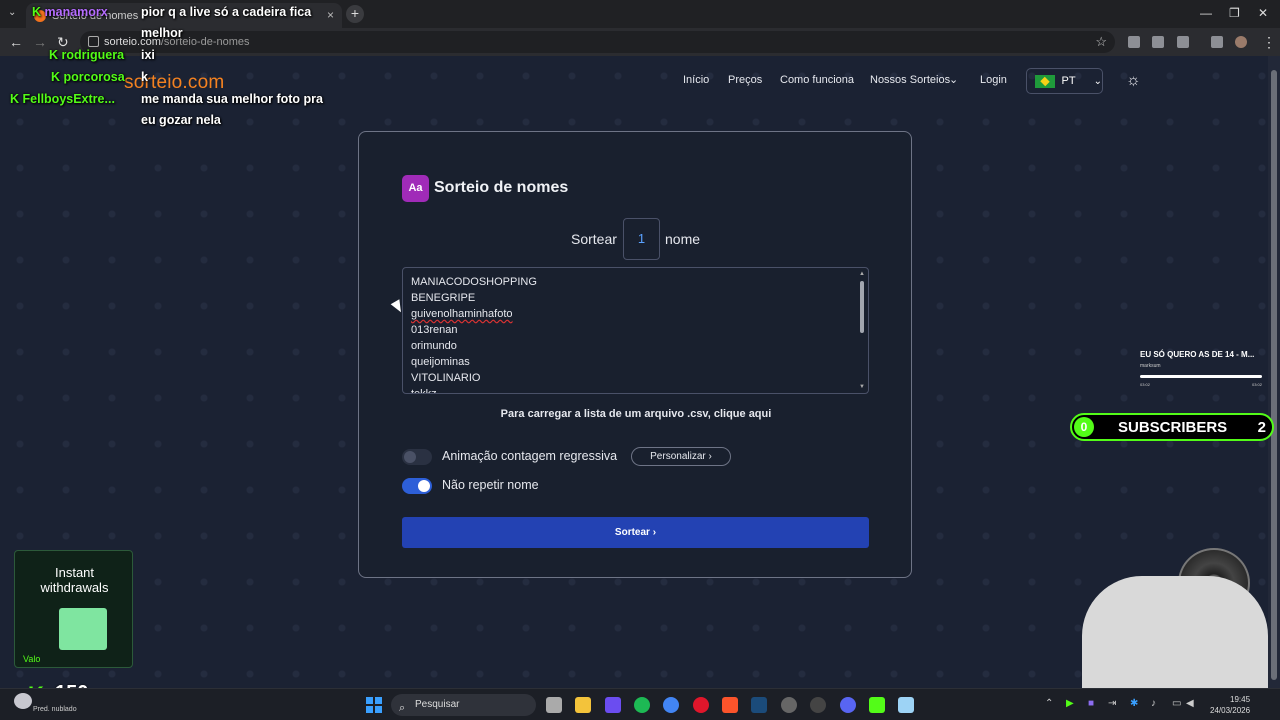 This screenshot has height=720, width=1280. What do you see at coordinates (32, 659) in the screenshot?
I see `promo-footer: Valo` at bounding box center [32, 659].